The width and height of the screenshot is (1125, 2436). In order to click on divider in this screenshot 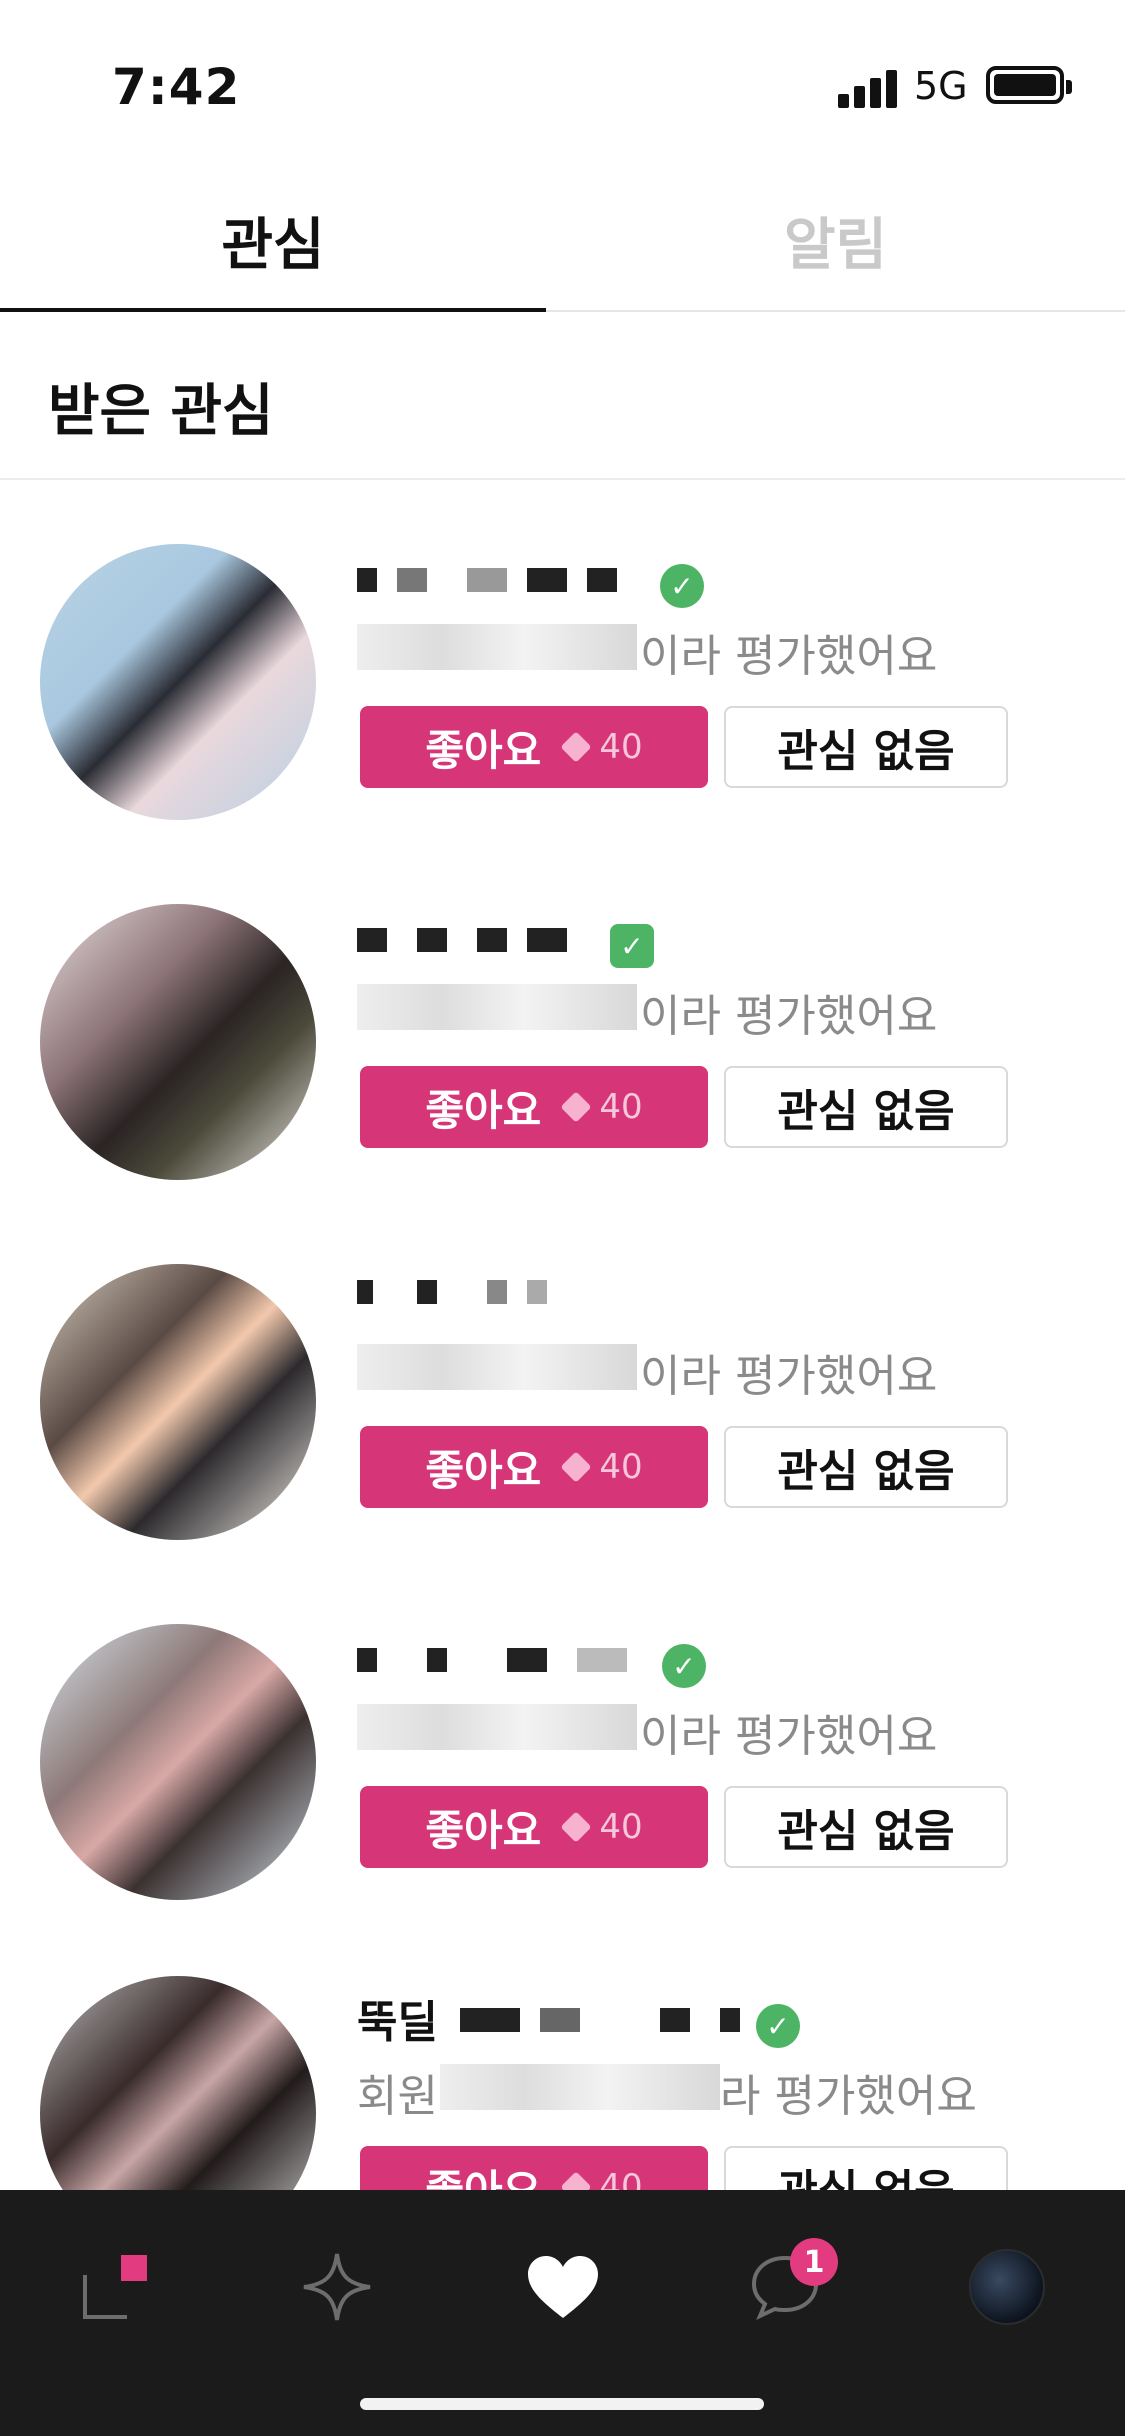, I will do `click(562, 479)`.